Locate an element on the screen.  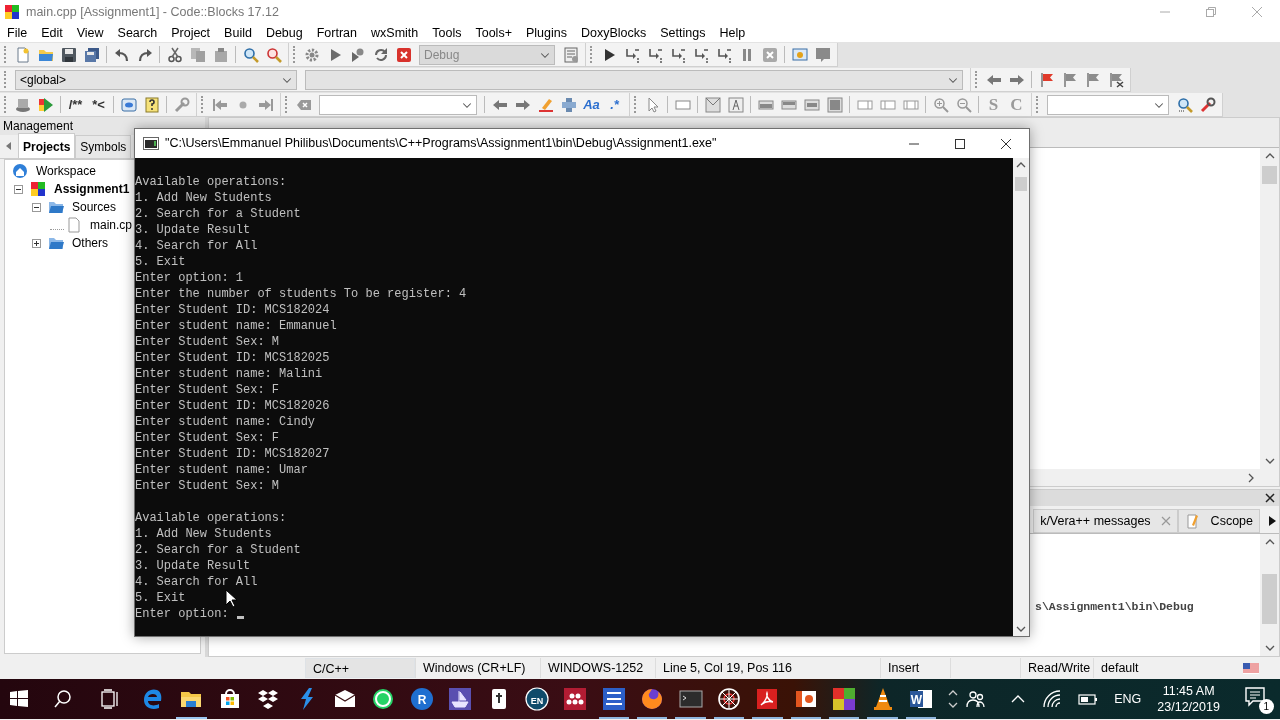
tree-item: Assignment1 is located at coordinates (92, 189).